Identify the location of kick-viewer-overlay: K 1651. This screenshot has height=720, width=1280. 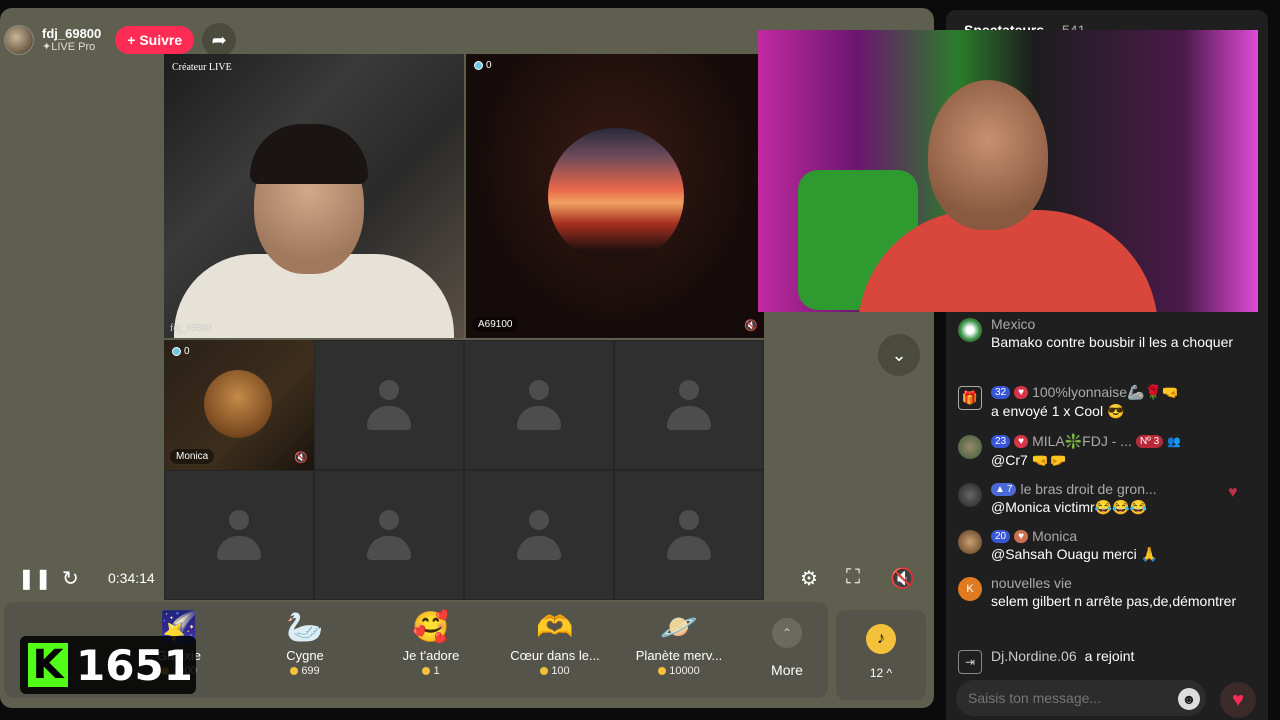
(108, 665).